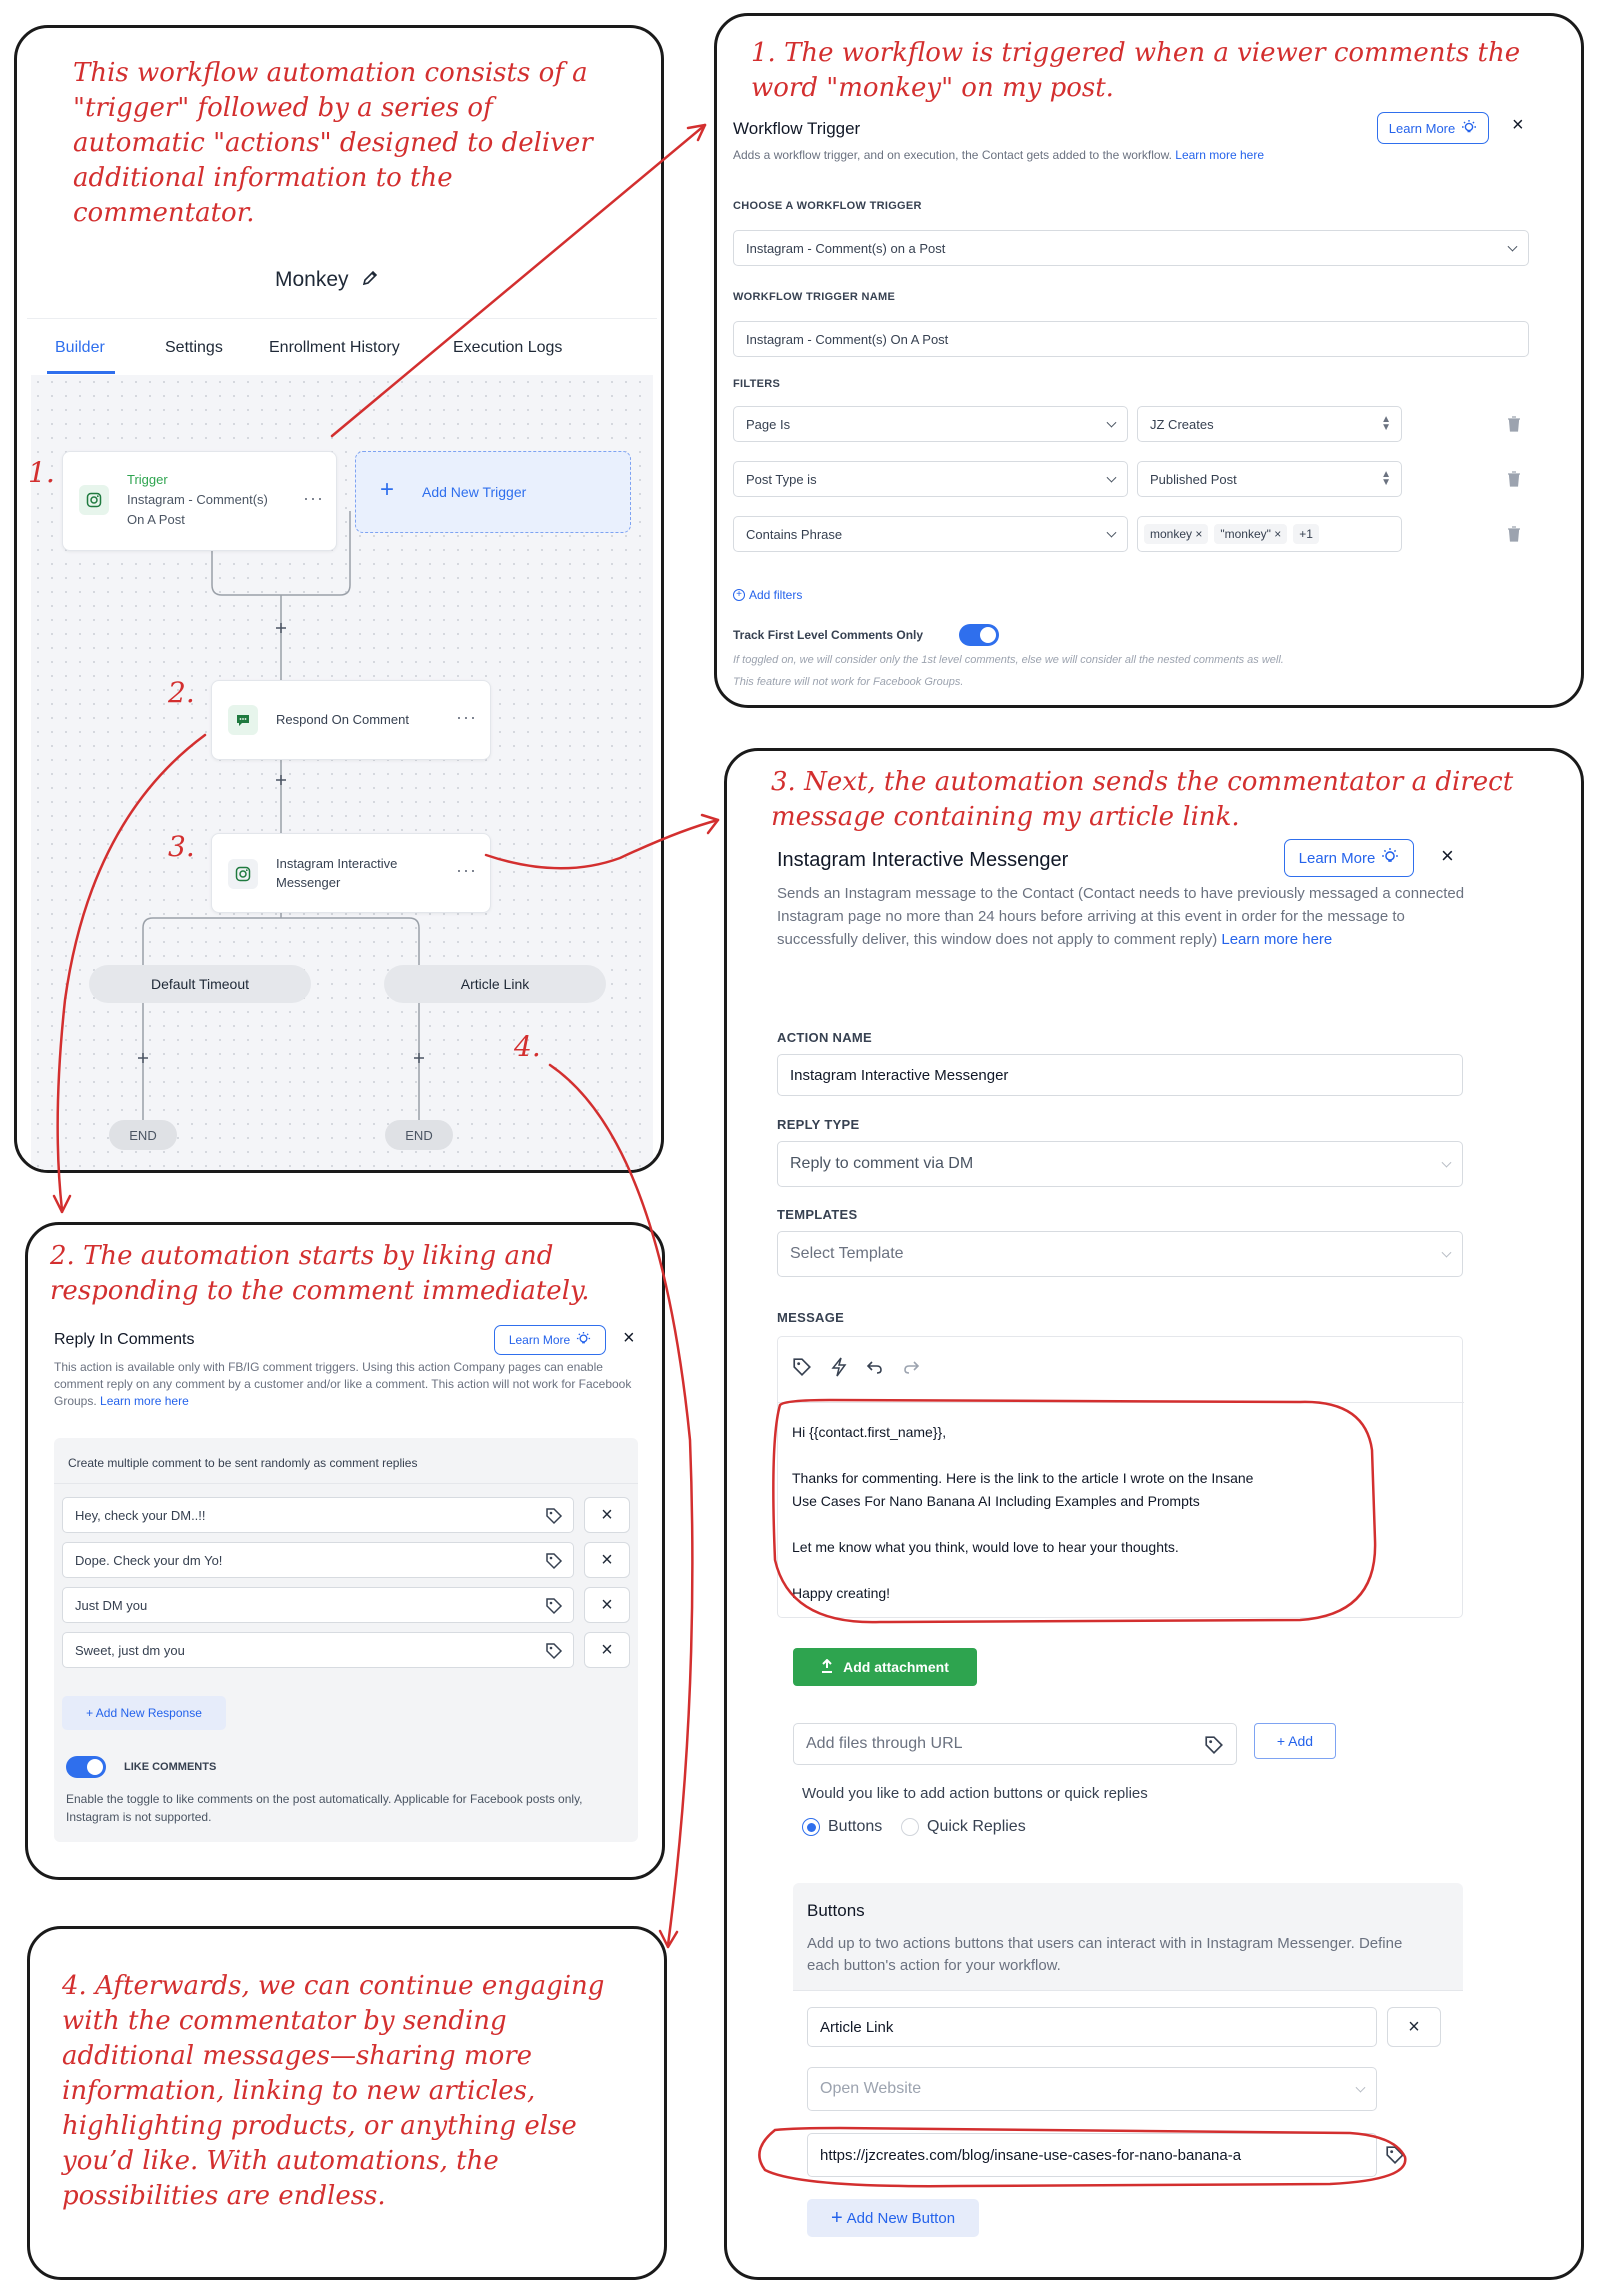 This screenshot has height=2294, width=1600. What do you see at coordinates (80, 348) in the screenshot?
I see `tab-builder: Builder` at bounding box center [80, 348].